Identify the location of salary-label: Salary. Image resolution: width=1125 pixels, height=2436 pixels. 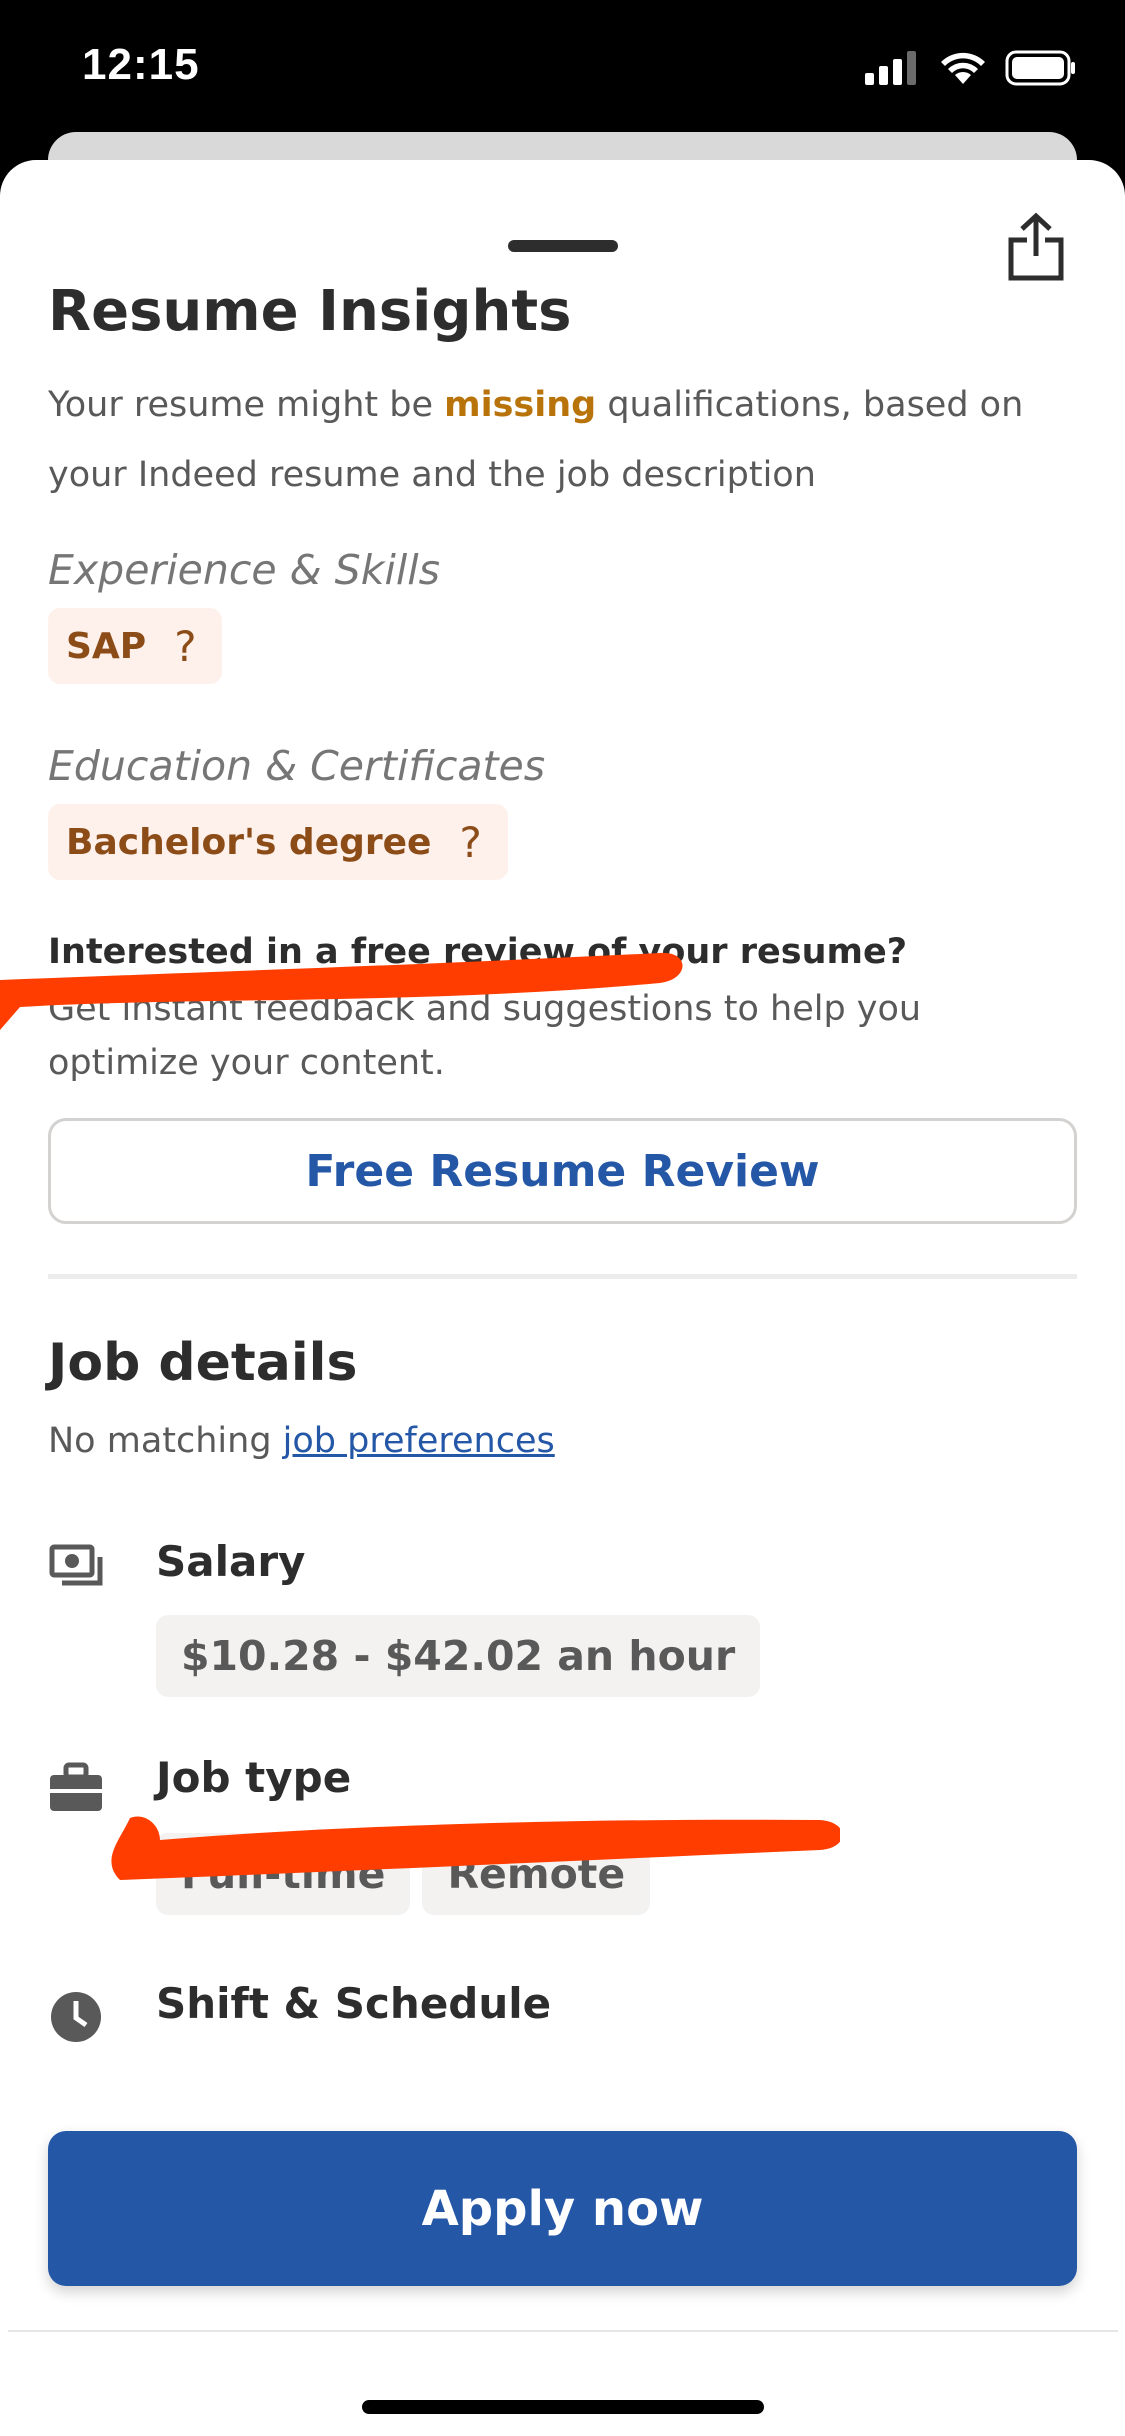
(231, 1561).